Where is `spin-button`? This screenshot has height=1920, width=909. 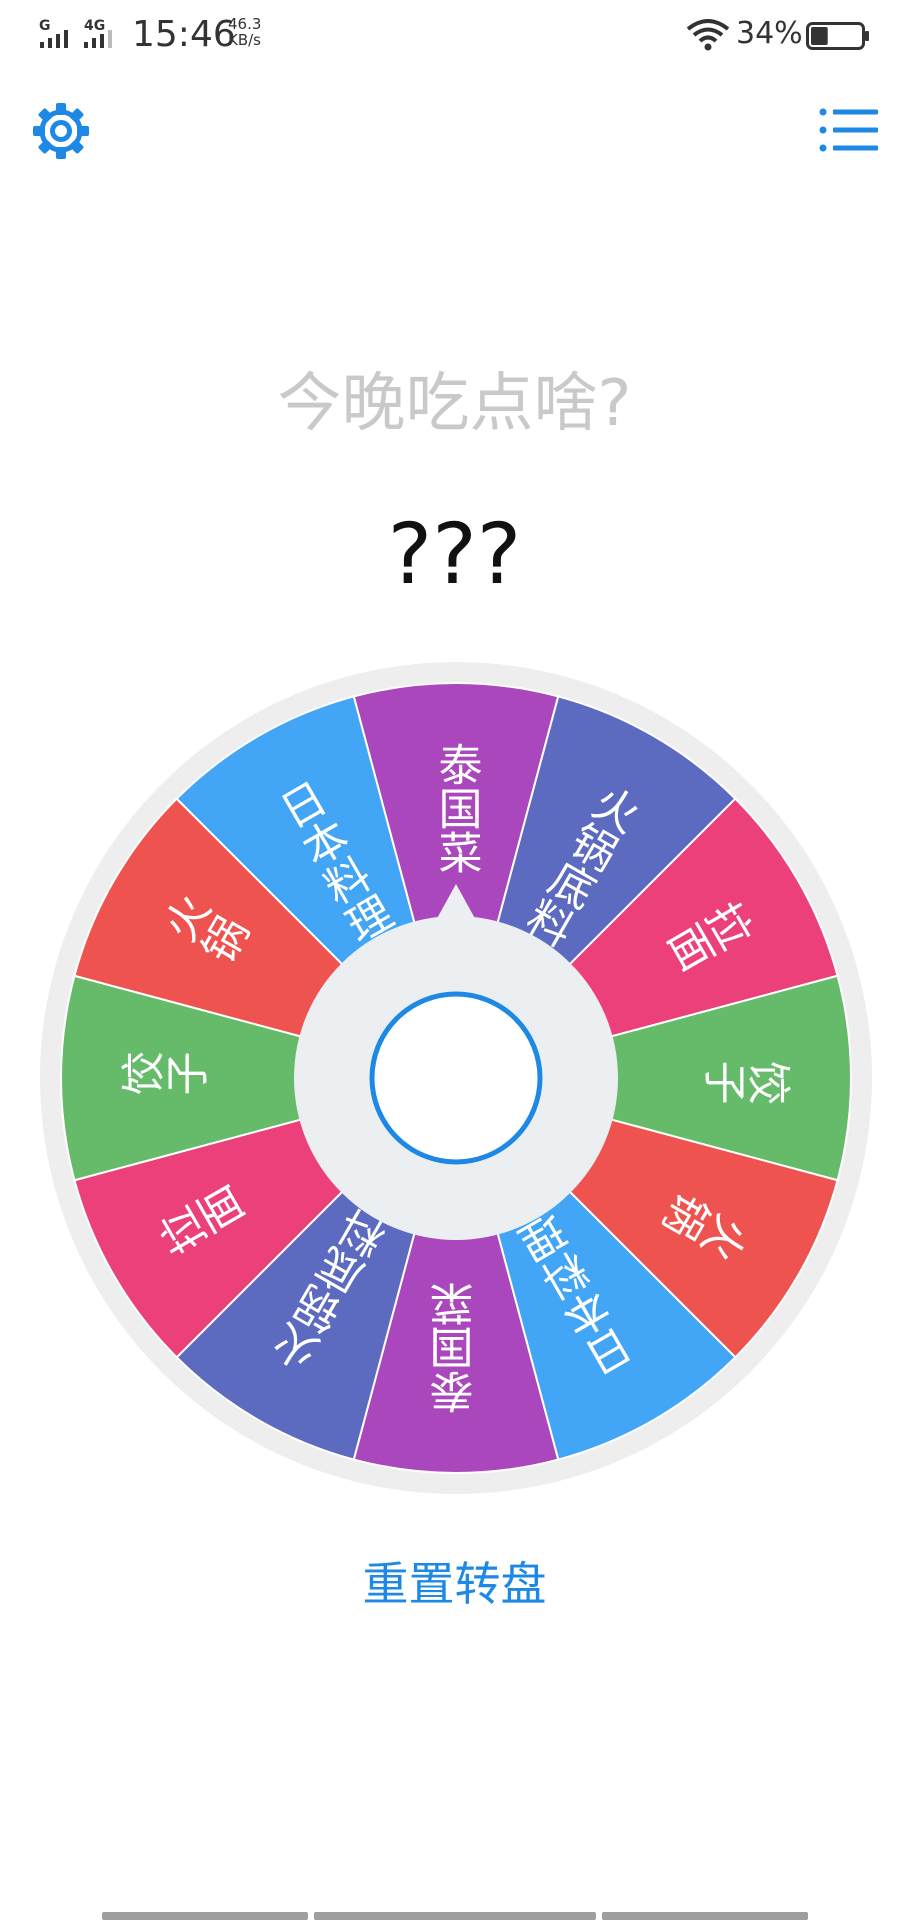 spin-button is located at coordinates (456, 1078).